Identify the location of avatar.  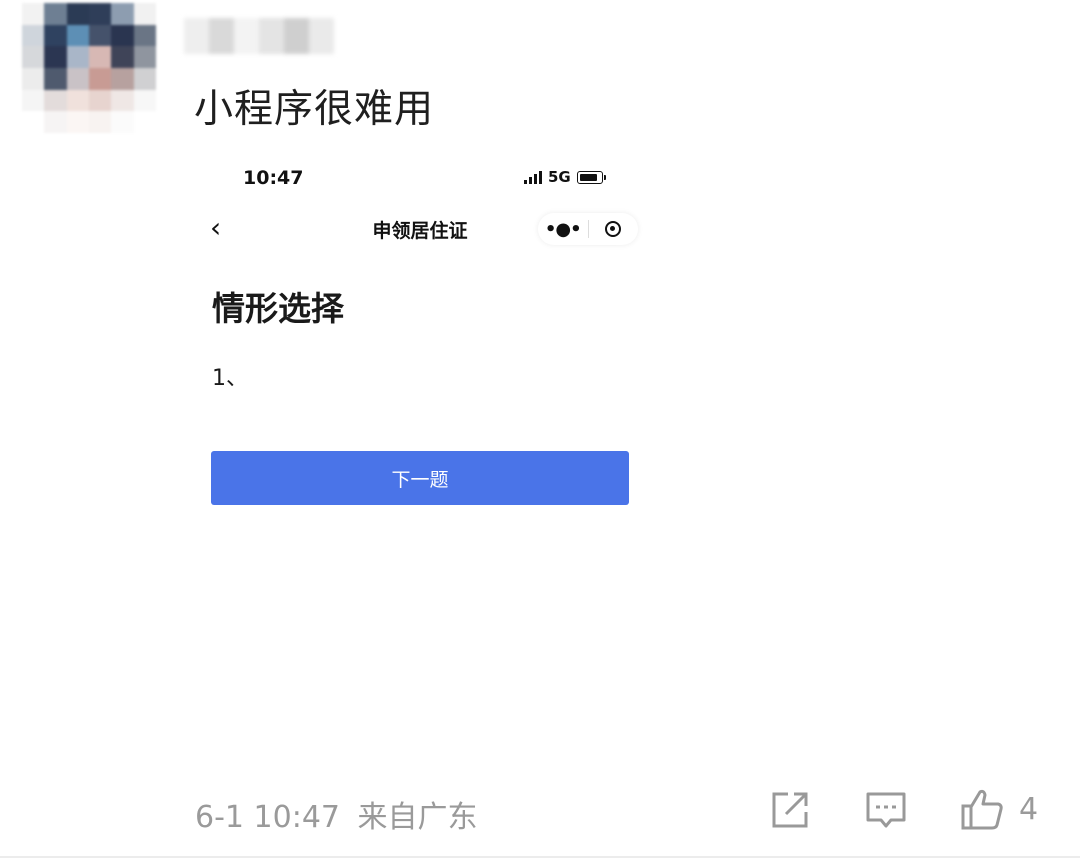
(89, 68).